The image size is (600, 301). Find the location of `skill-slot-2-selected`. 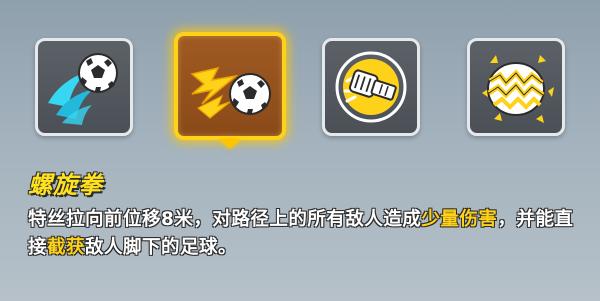

skill-slot-2-selected is located at coordinates (230, 86).